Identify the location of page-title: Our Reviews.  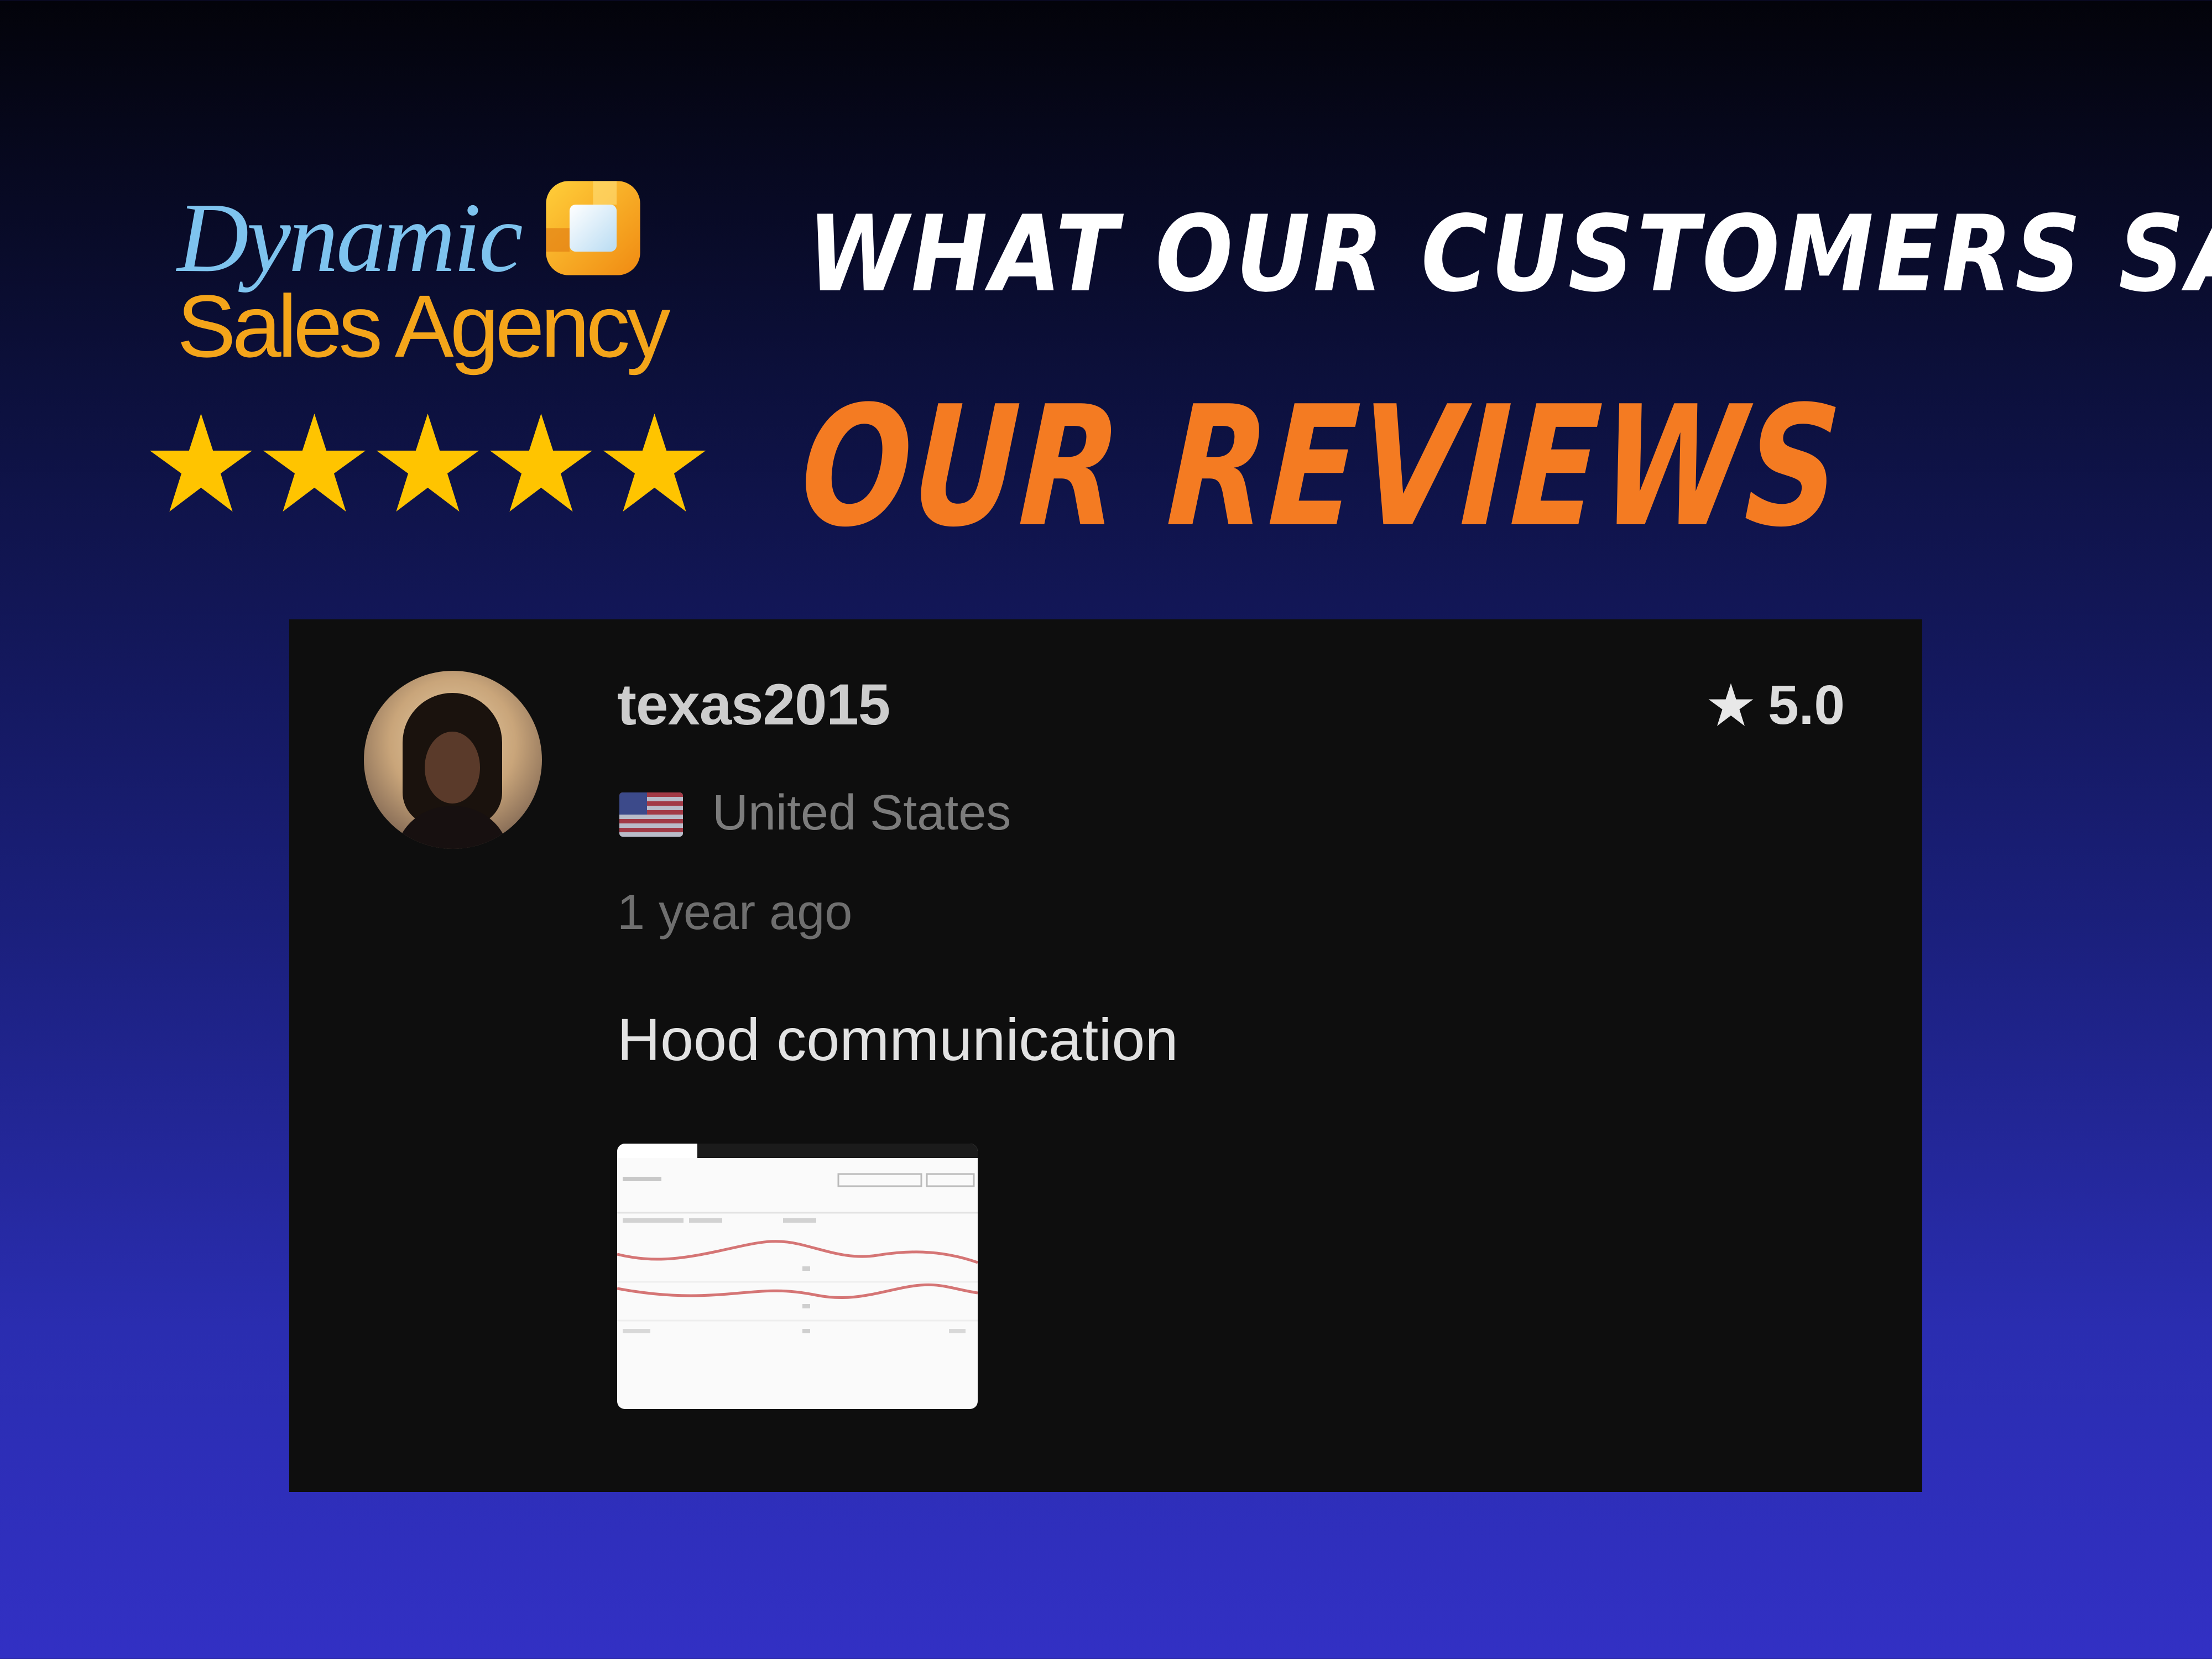
(1322, 467).